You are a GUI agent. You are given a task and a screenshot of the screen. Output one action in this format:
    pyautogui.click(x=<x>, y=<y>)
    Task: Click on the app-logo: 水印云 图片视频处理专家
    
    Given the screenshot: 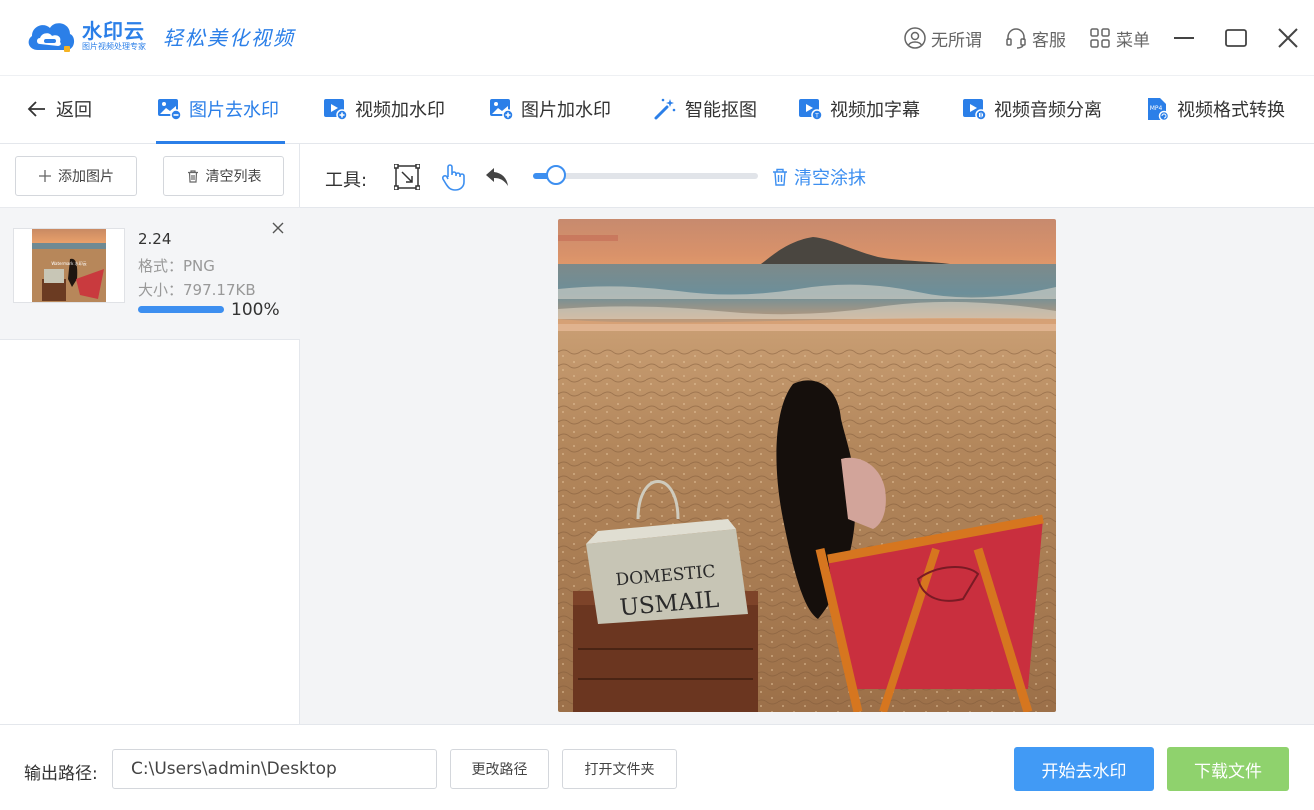 What is the action you would take?
    pyautogui.click(x=85, y=36)
    